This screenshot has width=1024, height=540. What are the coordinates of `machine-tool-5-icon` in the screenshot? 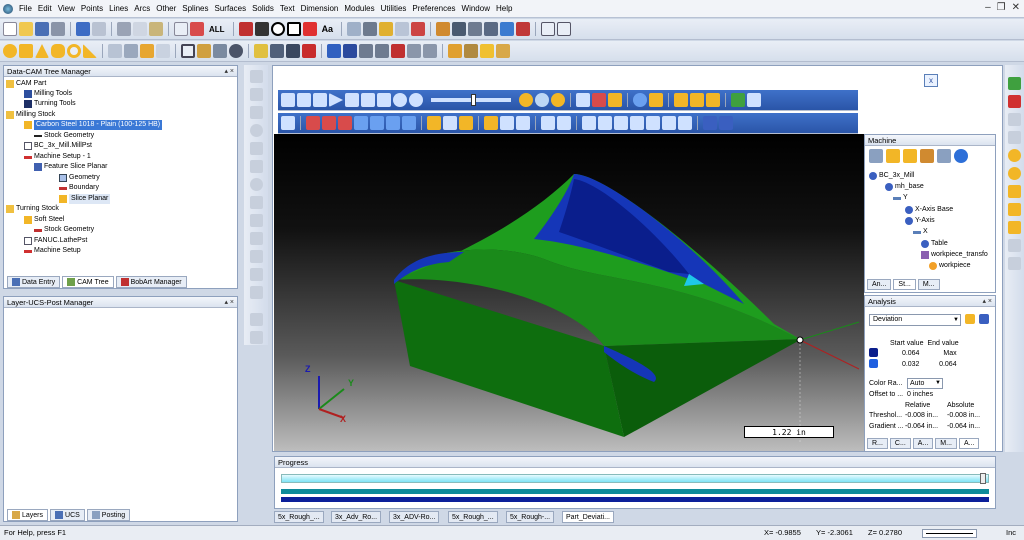 It's located at (944, 156).